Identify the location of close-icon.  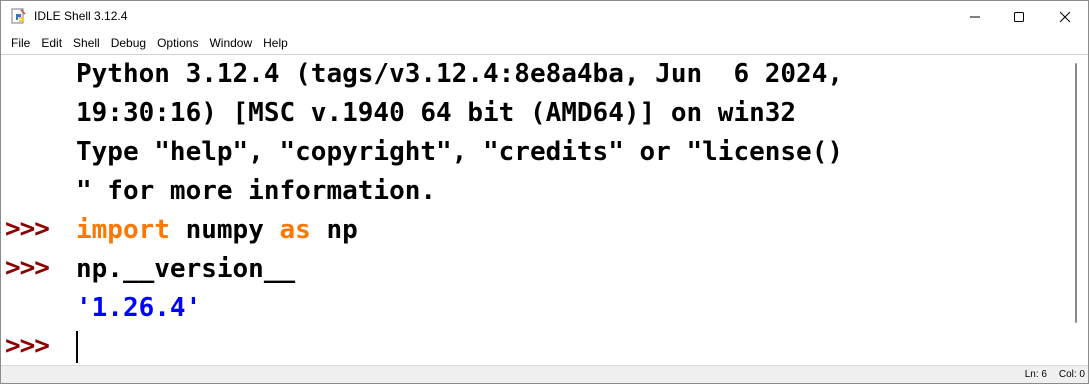
(1065, 16).